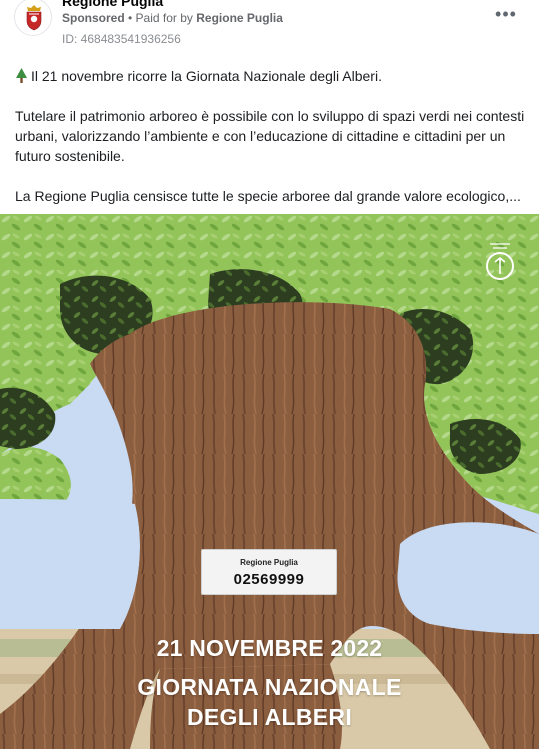 The width and height of the screenshot is (539, 749). Describe the element at coordinates (239, 18) in the screenshot. I see `advertiser-name: Regione Puglia` at that location.